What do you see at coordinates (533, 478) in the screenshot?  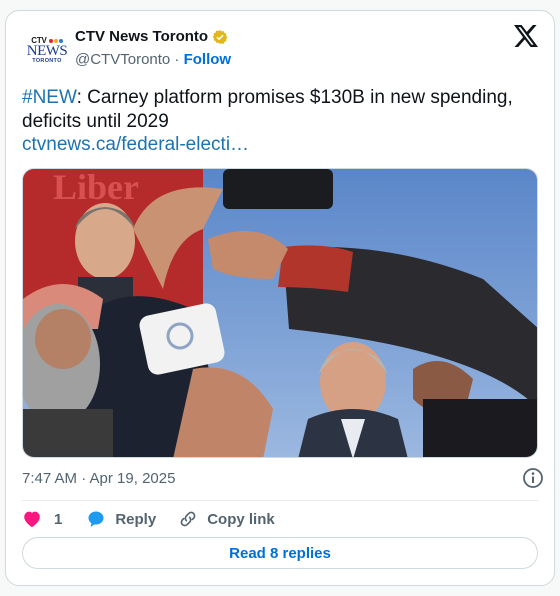 I see `info-icon` at bounding box center [533, 478].